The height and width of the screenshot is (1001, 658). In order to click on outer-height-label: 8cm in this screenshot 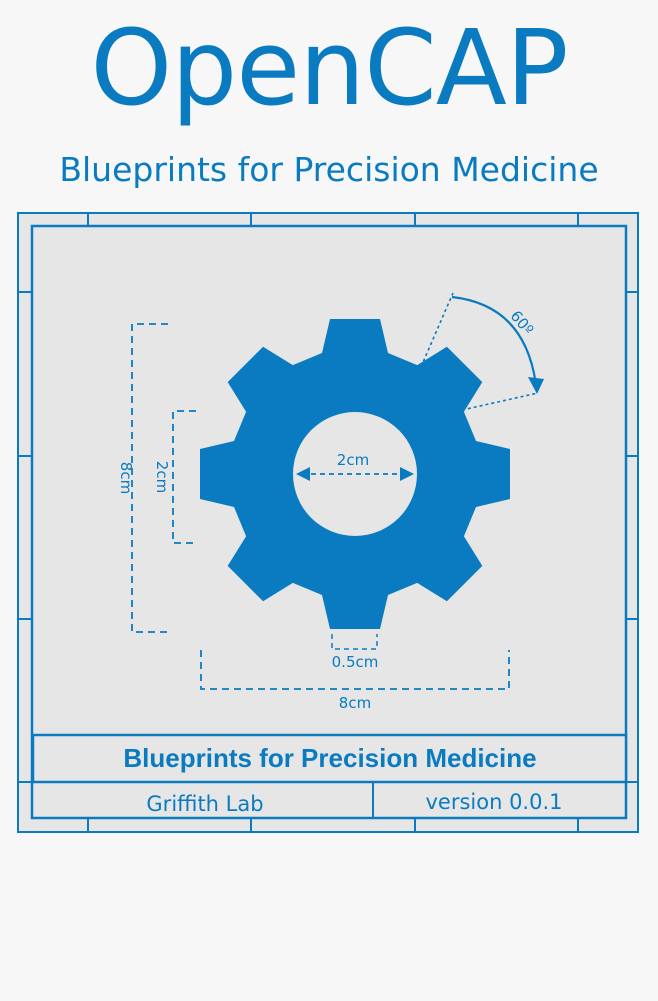, I will do `click(126, 478)`.